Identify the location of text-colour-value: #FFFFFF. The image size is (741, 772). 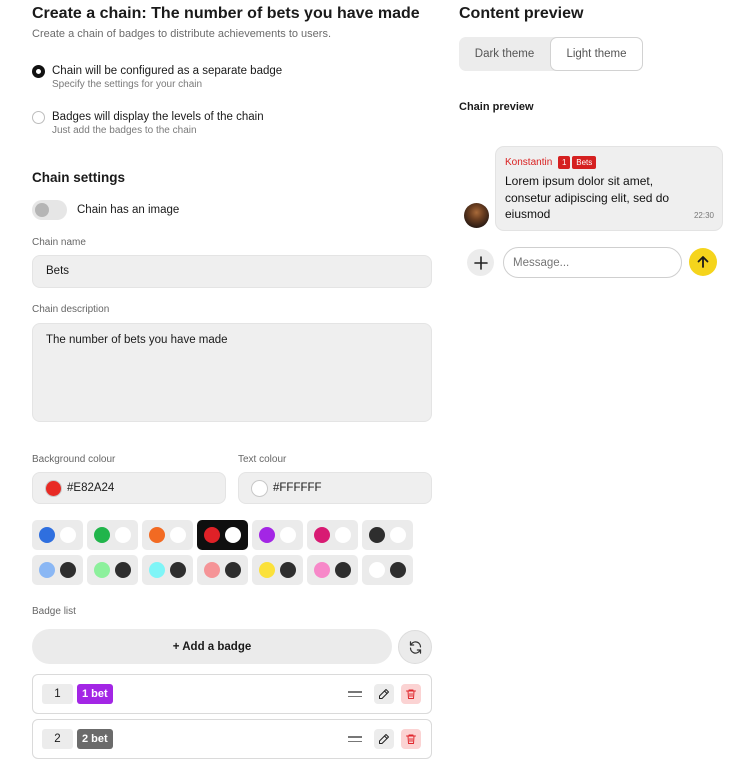
(297, 488).